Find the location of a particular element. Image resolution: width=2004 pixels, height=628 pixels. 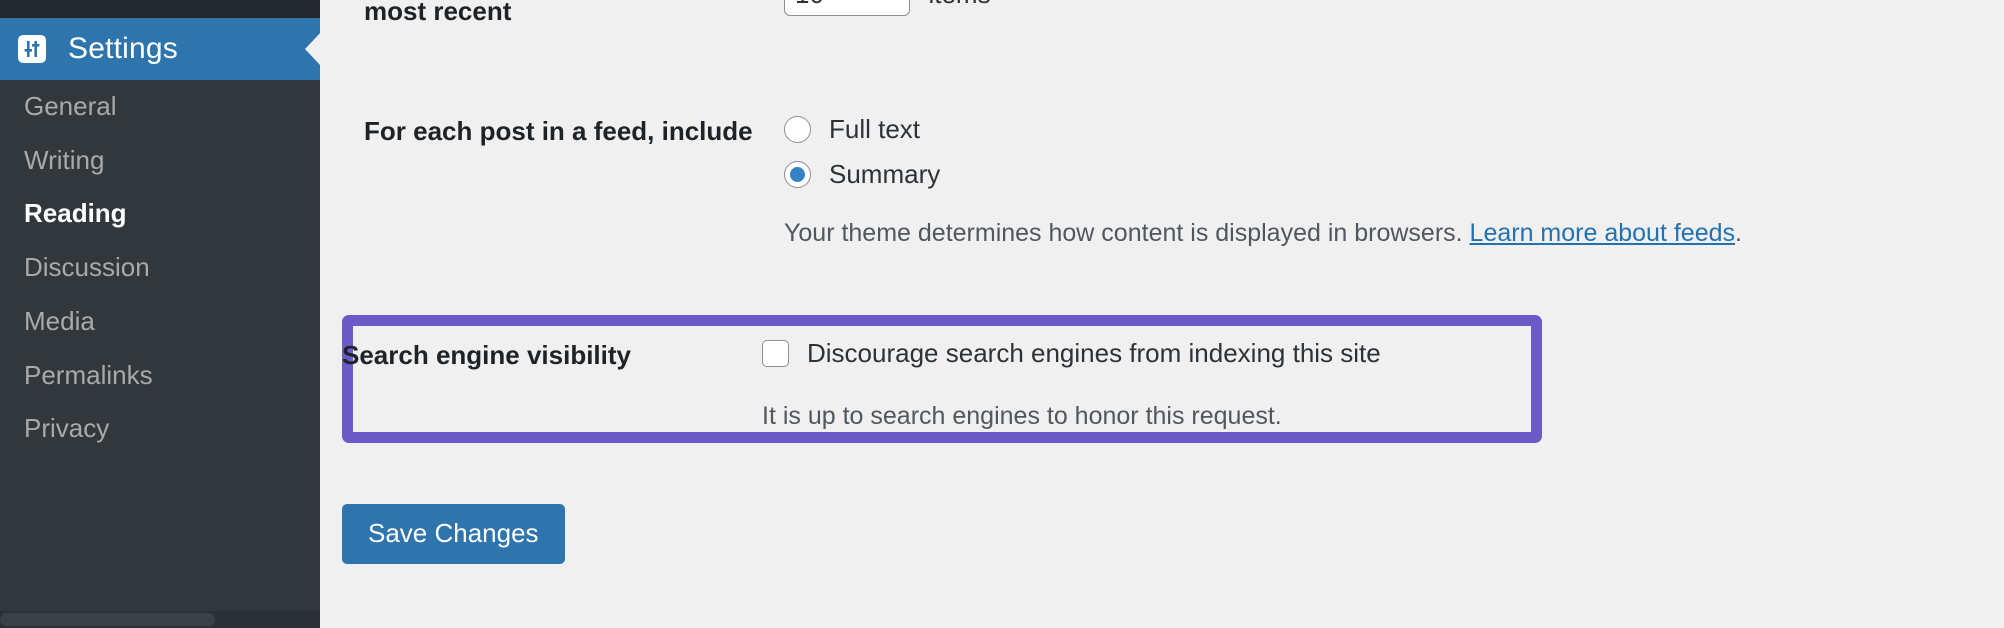

sidebar-item-permalinks: Permalinks is located at coordinates (160, 376).